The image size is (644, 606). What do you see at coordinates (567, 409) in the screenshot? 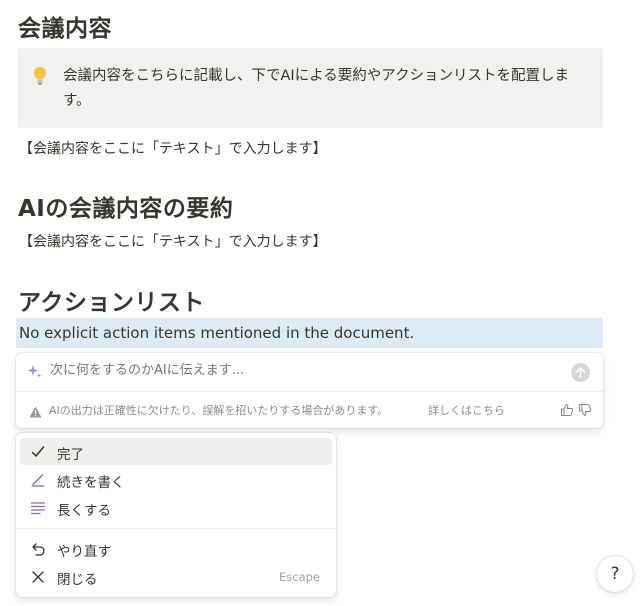
I see `thumbs-up-icon` at bounding box center [567, 409].